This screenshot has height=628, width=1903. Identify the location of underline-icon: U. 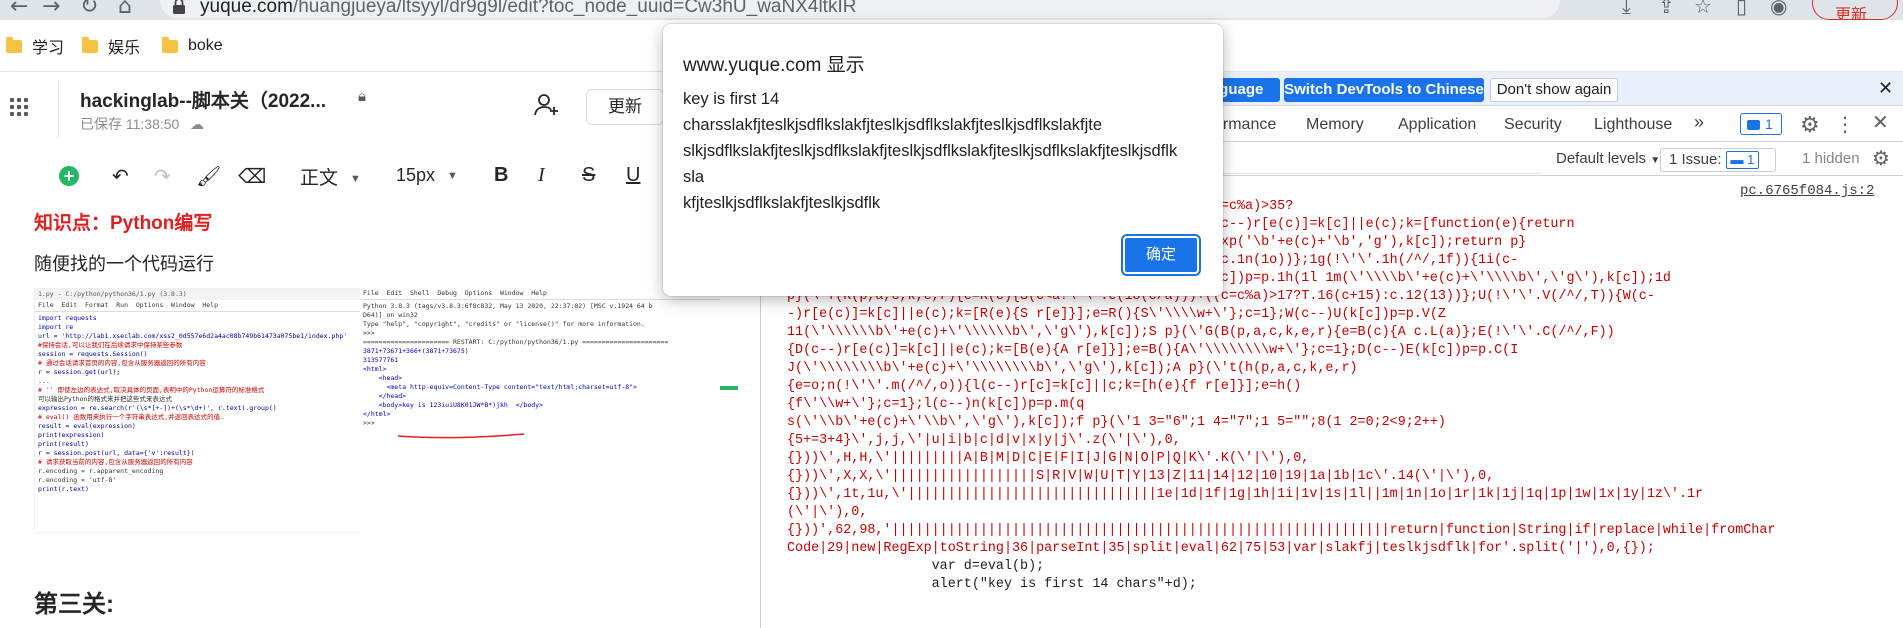
(633, 175).